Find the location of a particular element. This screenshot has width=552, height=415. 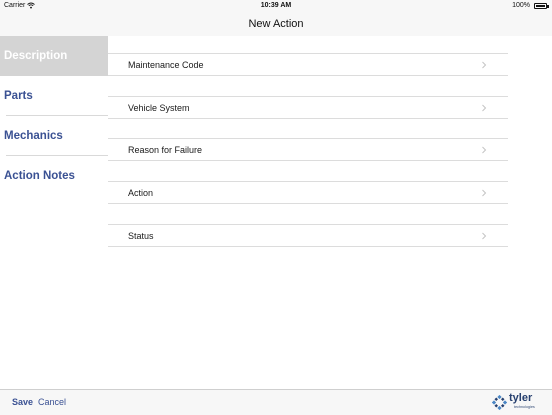

action-row: Action is located at coordinates (308, 192).